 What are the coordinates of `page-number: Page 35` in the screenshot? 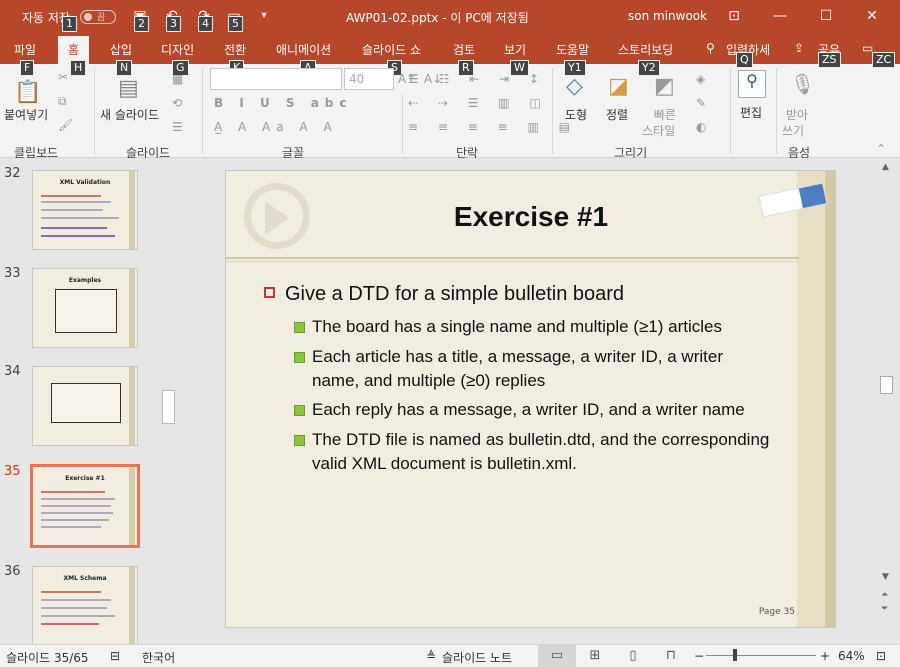 It's located at (776, 612).